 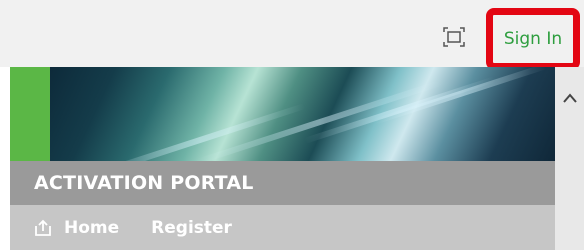 What do you see at coordinates (454, 37) in the screenshot?
I see `fullscreen-icon` at bounding box center [454, 37].